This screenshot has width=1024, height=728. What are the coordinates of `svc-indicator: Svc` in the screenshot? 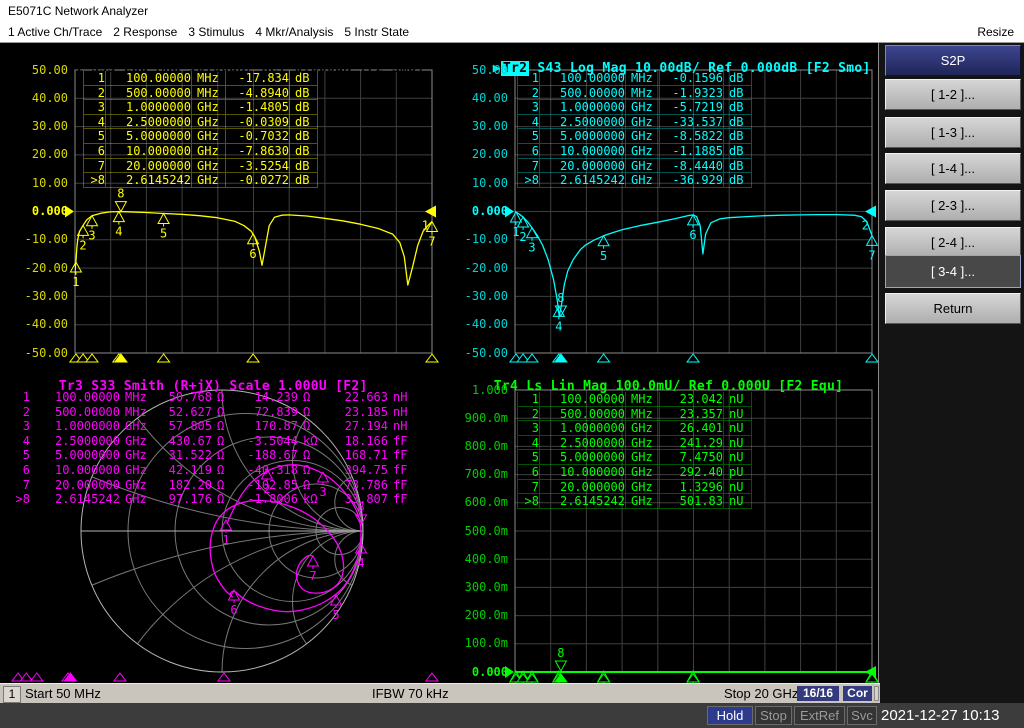 It's located at (862, 715).